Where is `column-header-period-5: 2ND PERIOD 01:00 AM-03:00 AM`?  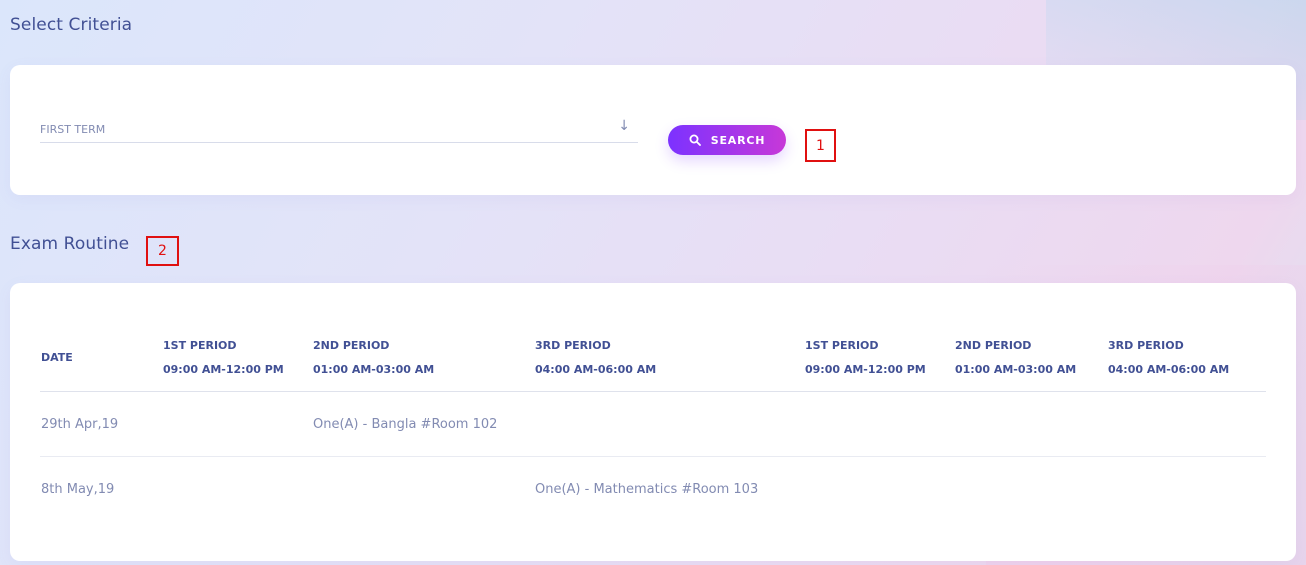
column-header-period-5: 2ND PERIOD 01:00 AM-03:00 AM is located at coordinates (1015, 357).